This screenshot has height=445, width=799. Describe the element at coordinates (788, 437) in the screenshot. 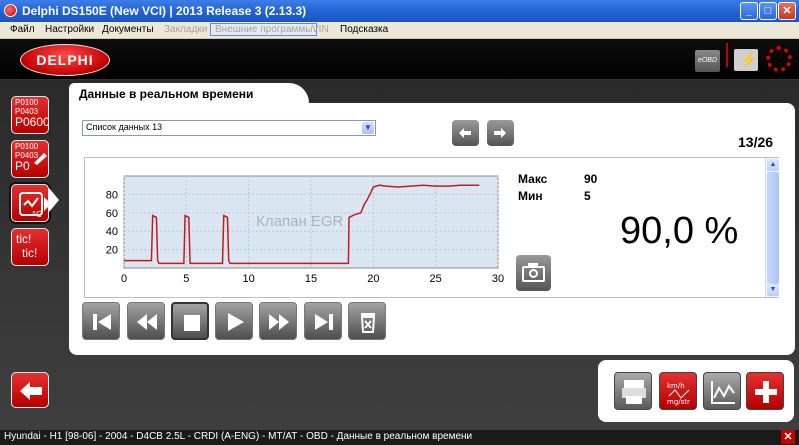

I see `status-close-button: ✕` at that location.